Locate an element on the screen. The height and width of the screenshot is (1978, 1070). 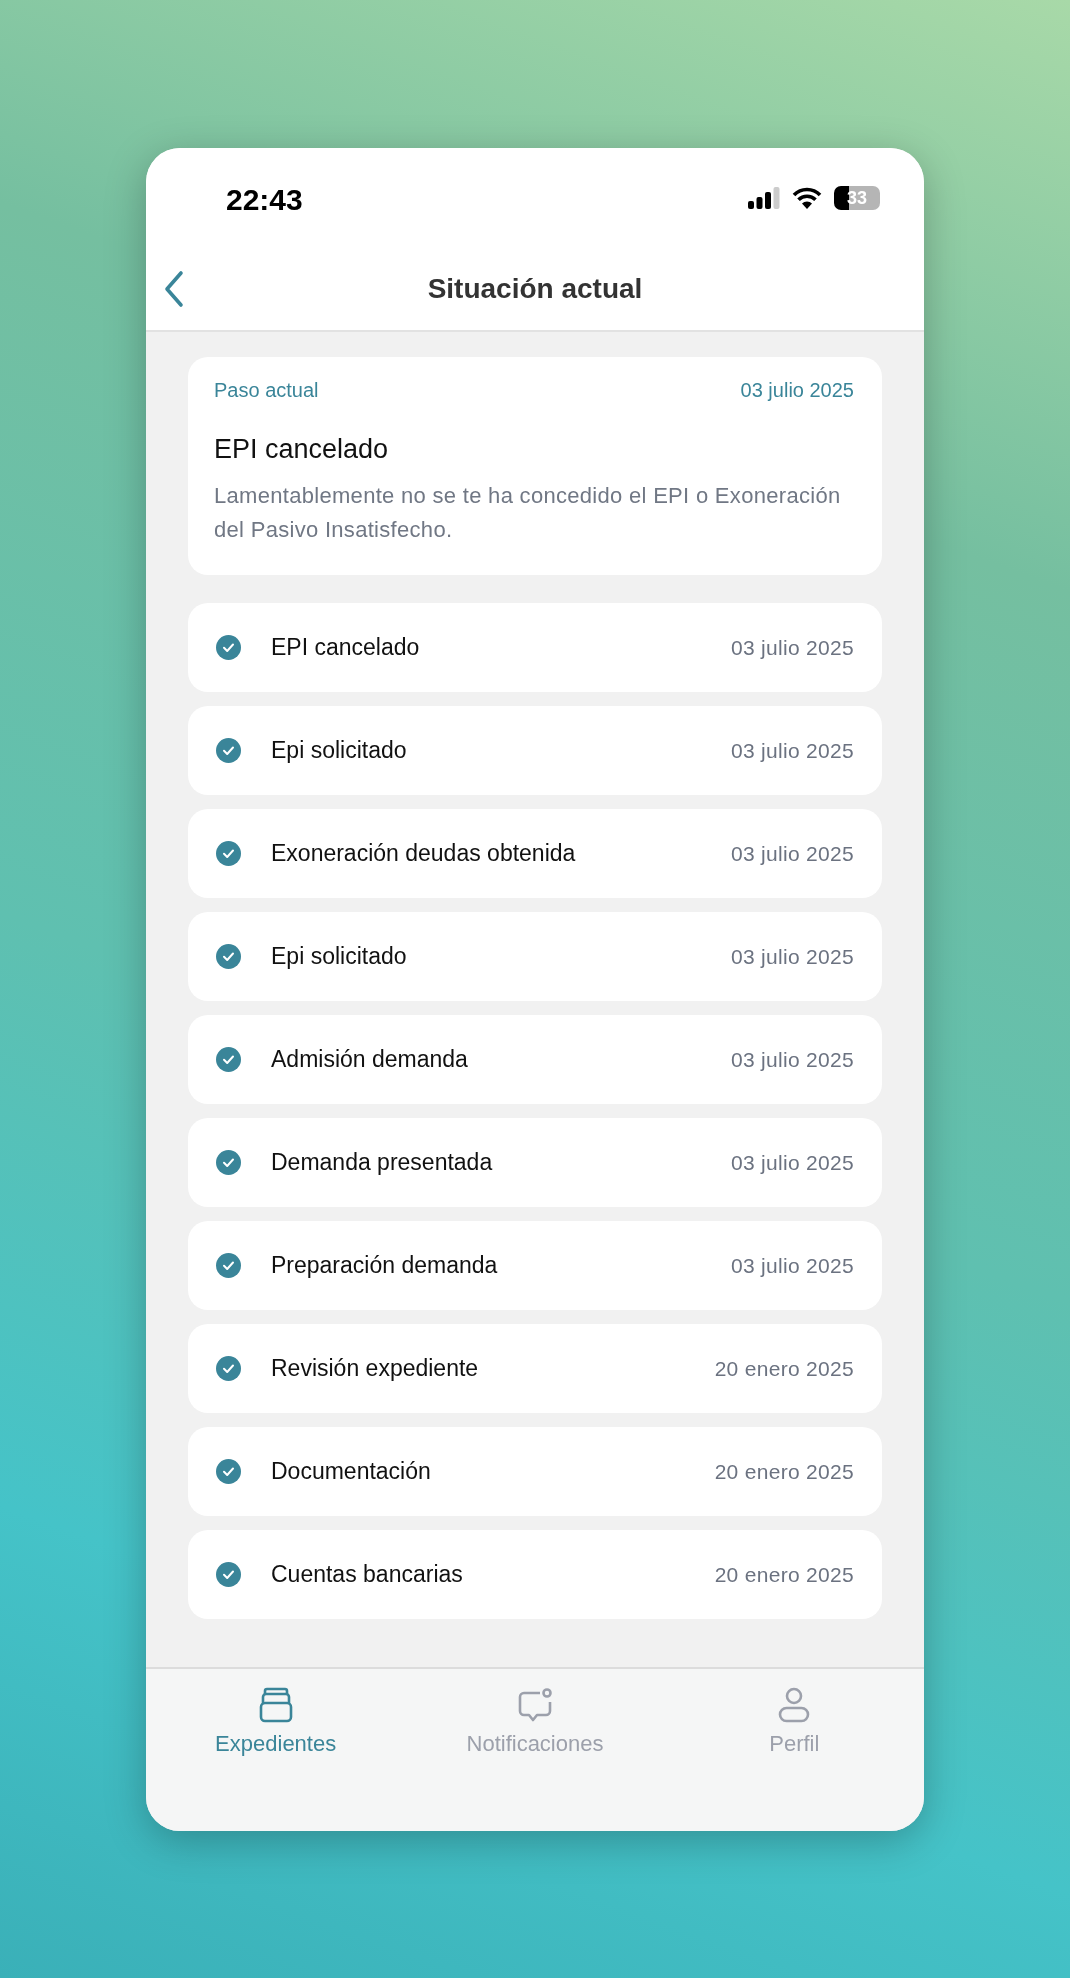
step-name: Demanda presentada is located at coordinates (382, 1162).